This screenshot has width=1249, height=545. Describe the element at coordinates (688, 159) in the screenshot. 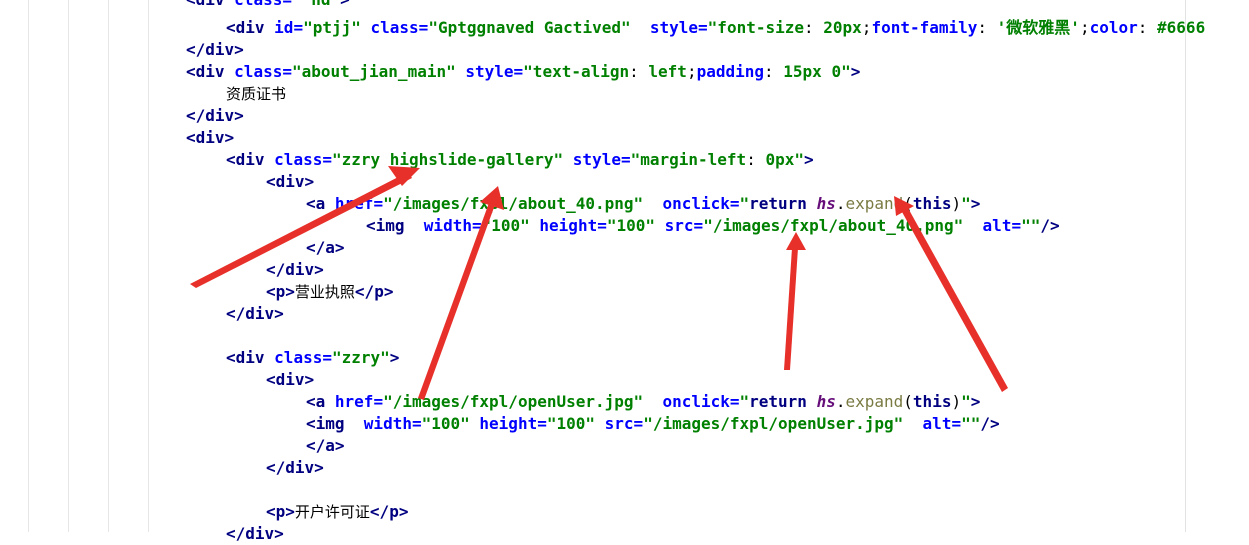

I see `code-token: "margin-left` at that location.